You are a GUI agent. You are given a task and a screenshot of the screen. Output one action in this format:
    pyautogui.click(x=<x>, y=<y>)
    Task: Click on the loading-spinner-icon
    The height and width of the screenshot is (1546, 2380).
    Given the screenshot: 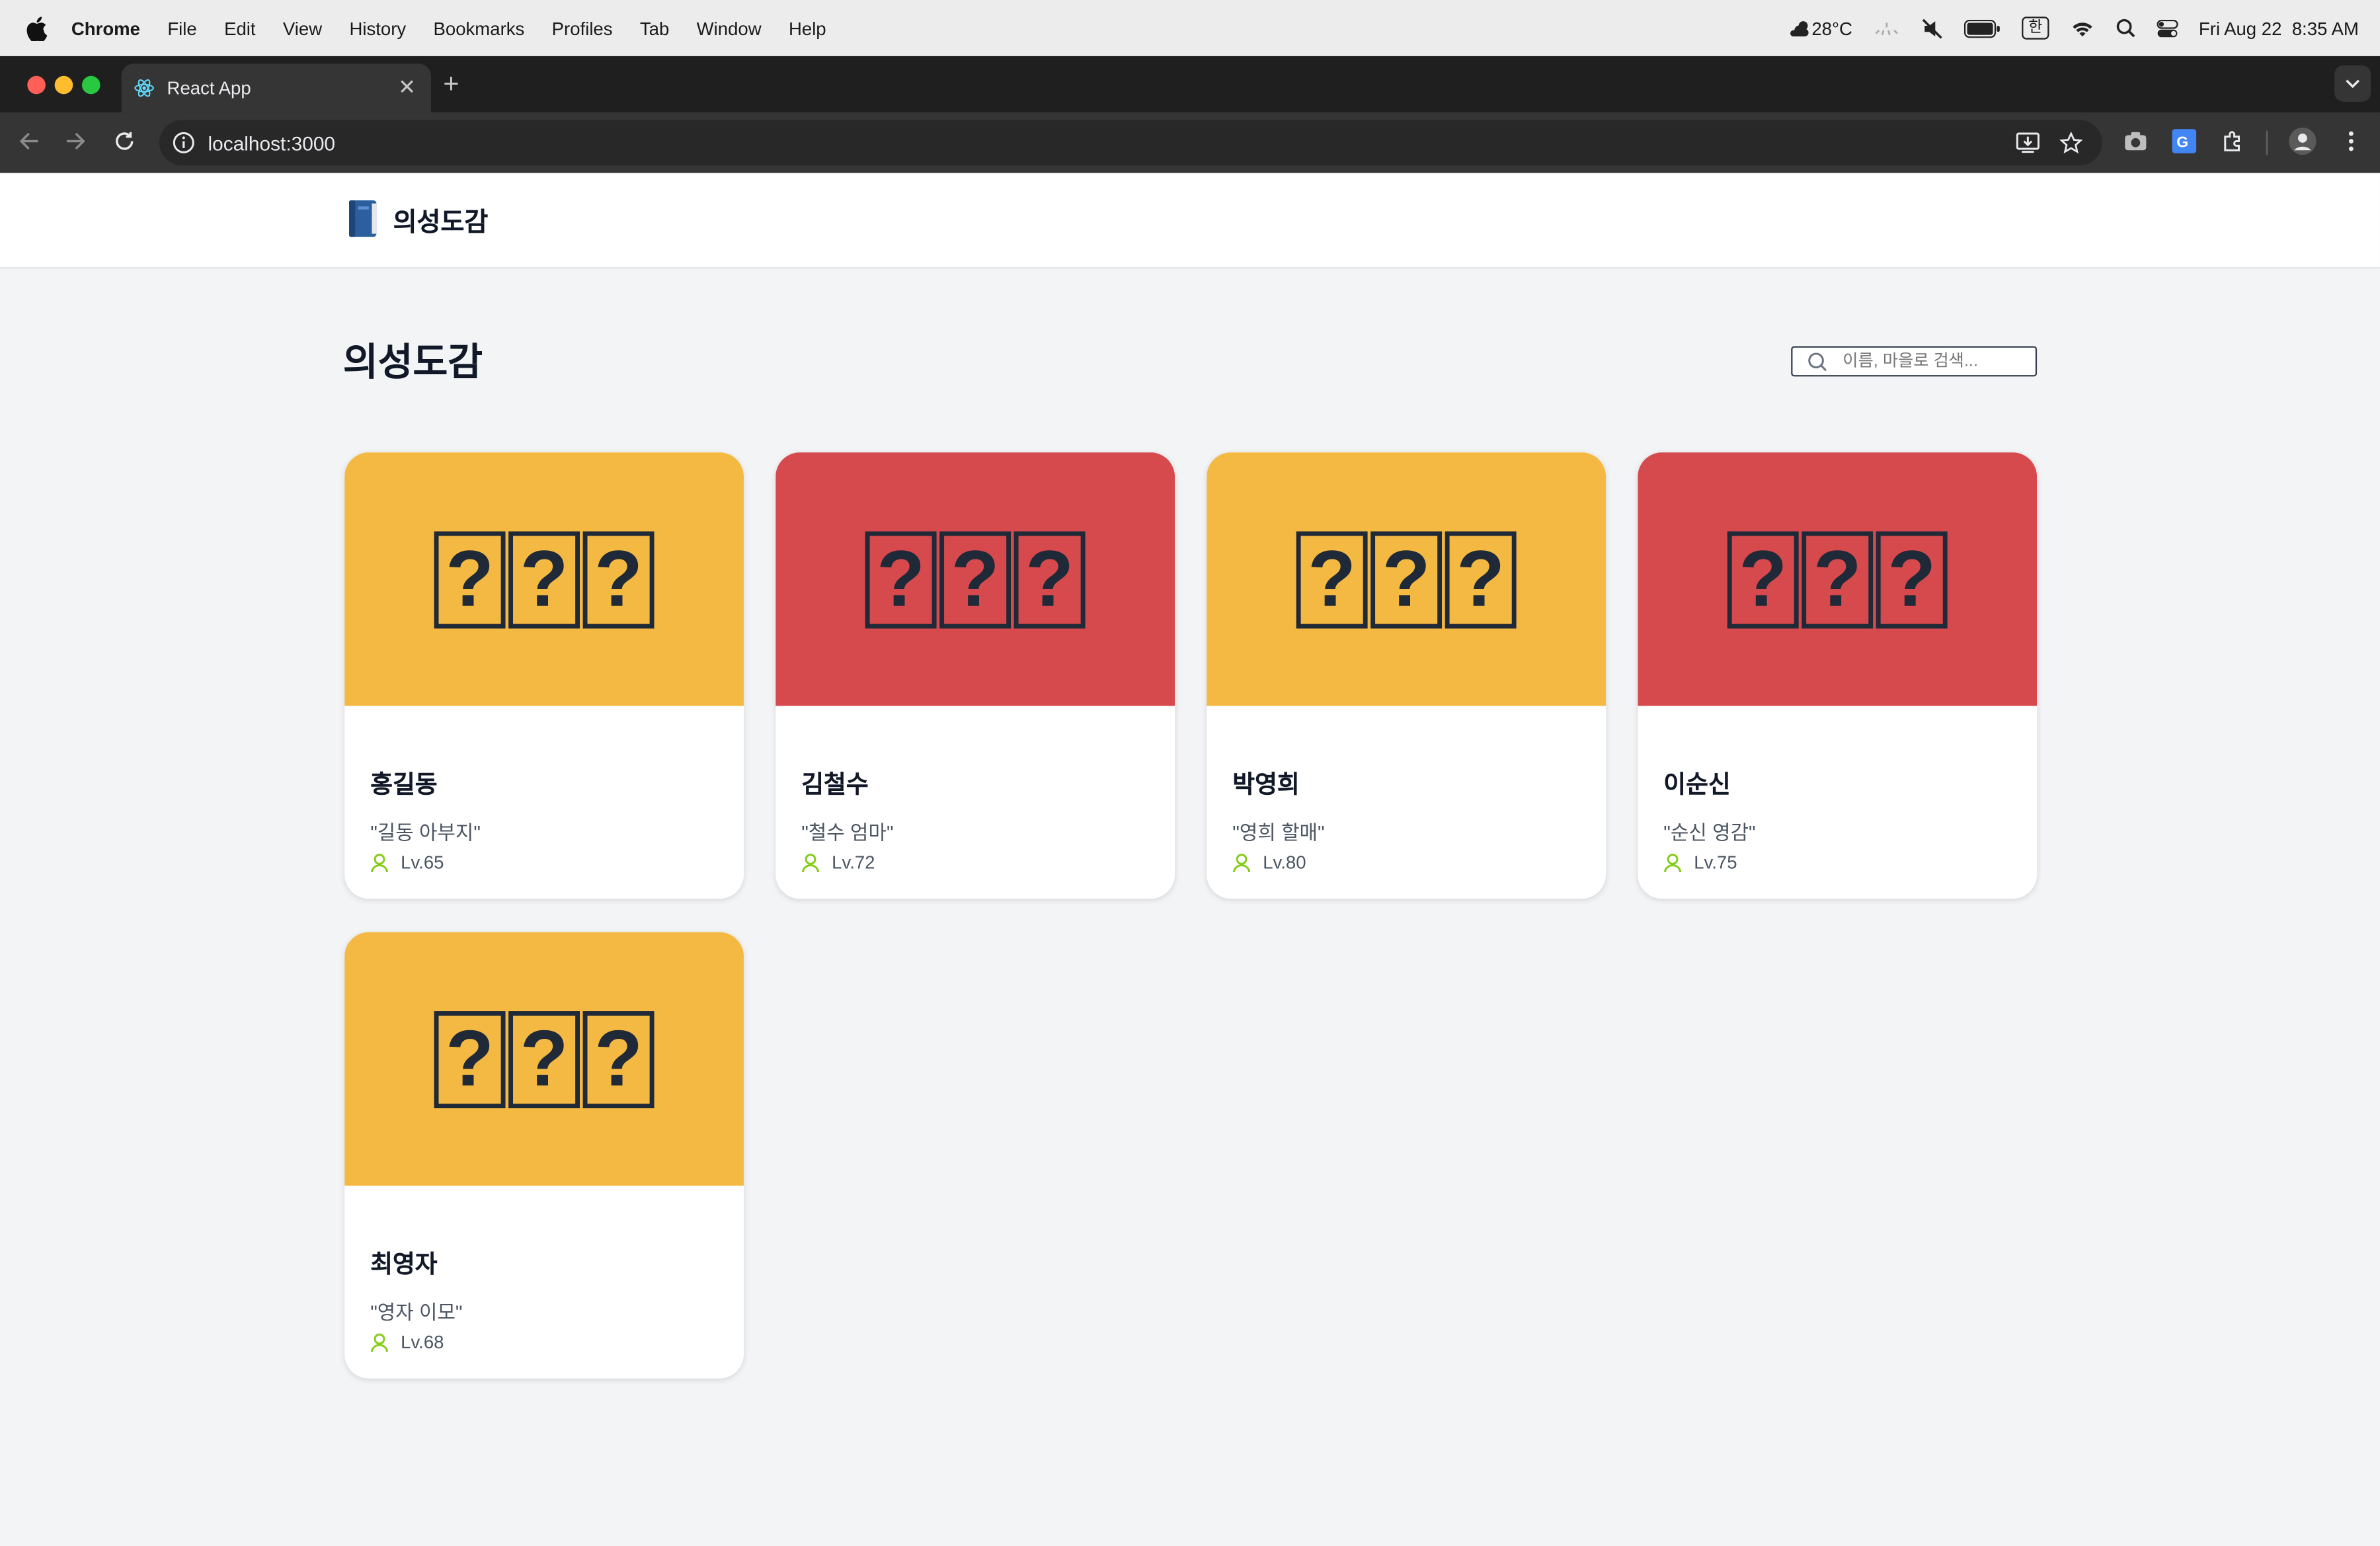 What is the action you would take?
    pyautogui.click(x=1887, y=28)
    